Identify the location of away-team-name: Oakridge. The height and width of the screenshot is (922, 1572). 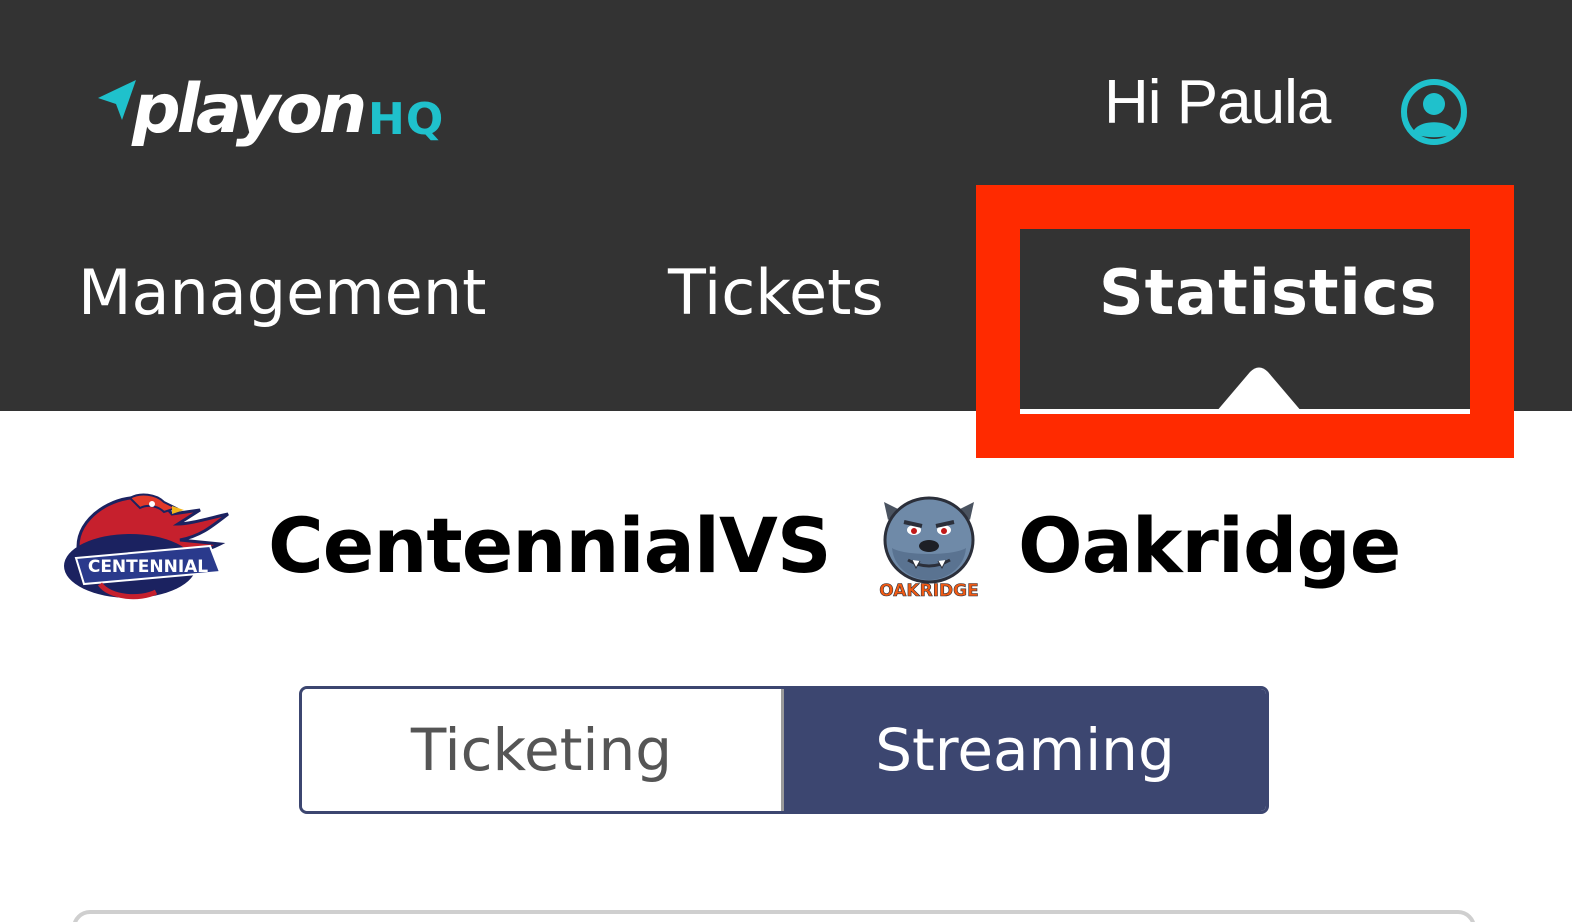
(1209, 545).